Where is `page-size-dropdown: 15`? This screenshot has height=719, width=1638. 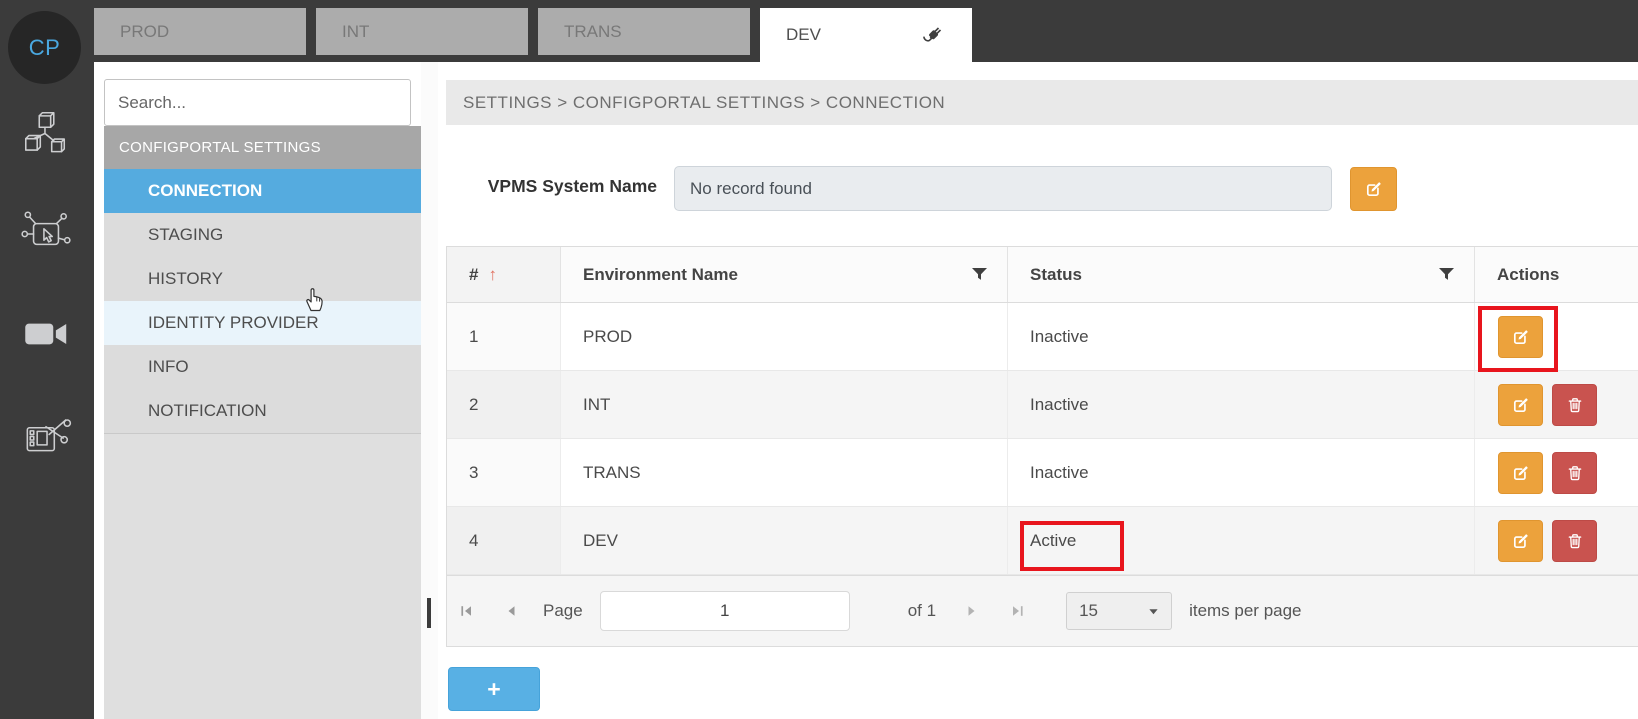 page-size-dropdown: 15 is located at coordinates (1119, 611).